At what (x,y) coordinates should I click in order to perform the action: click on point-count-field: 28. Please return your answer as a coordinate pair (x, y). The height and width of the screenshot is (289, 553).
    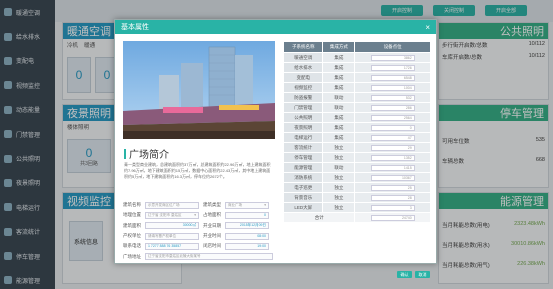
    Looking at the image, I should click on (392, 197).